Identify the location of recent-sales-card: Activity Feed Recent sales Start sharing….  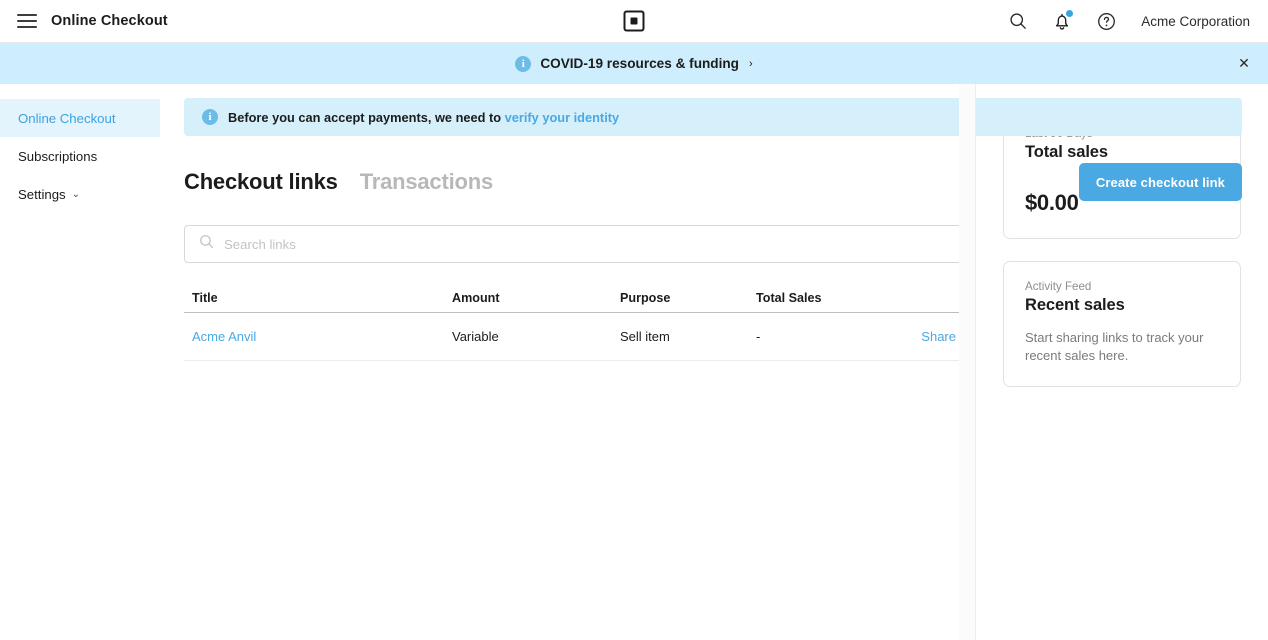
(1122, 324).